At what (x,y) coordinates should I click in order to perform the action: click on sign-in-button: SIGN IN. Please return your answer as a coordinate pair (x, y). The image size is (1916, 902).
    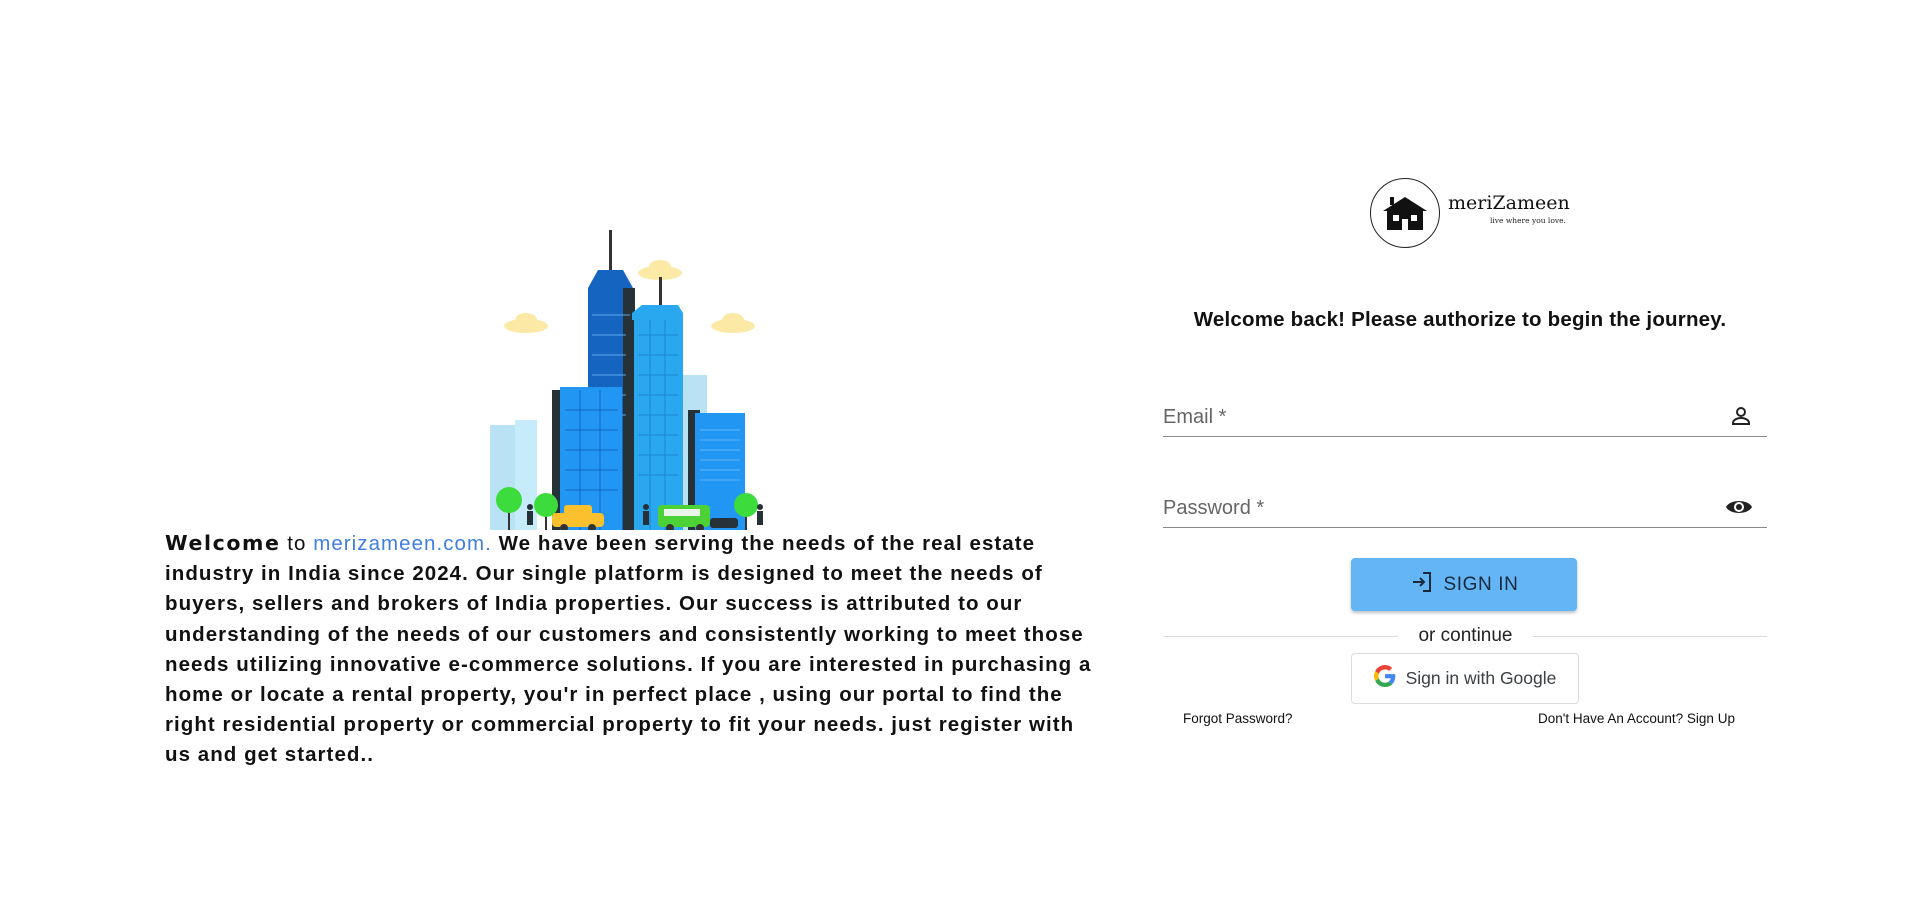
    Looking at the image, I should click on (1464, 584).